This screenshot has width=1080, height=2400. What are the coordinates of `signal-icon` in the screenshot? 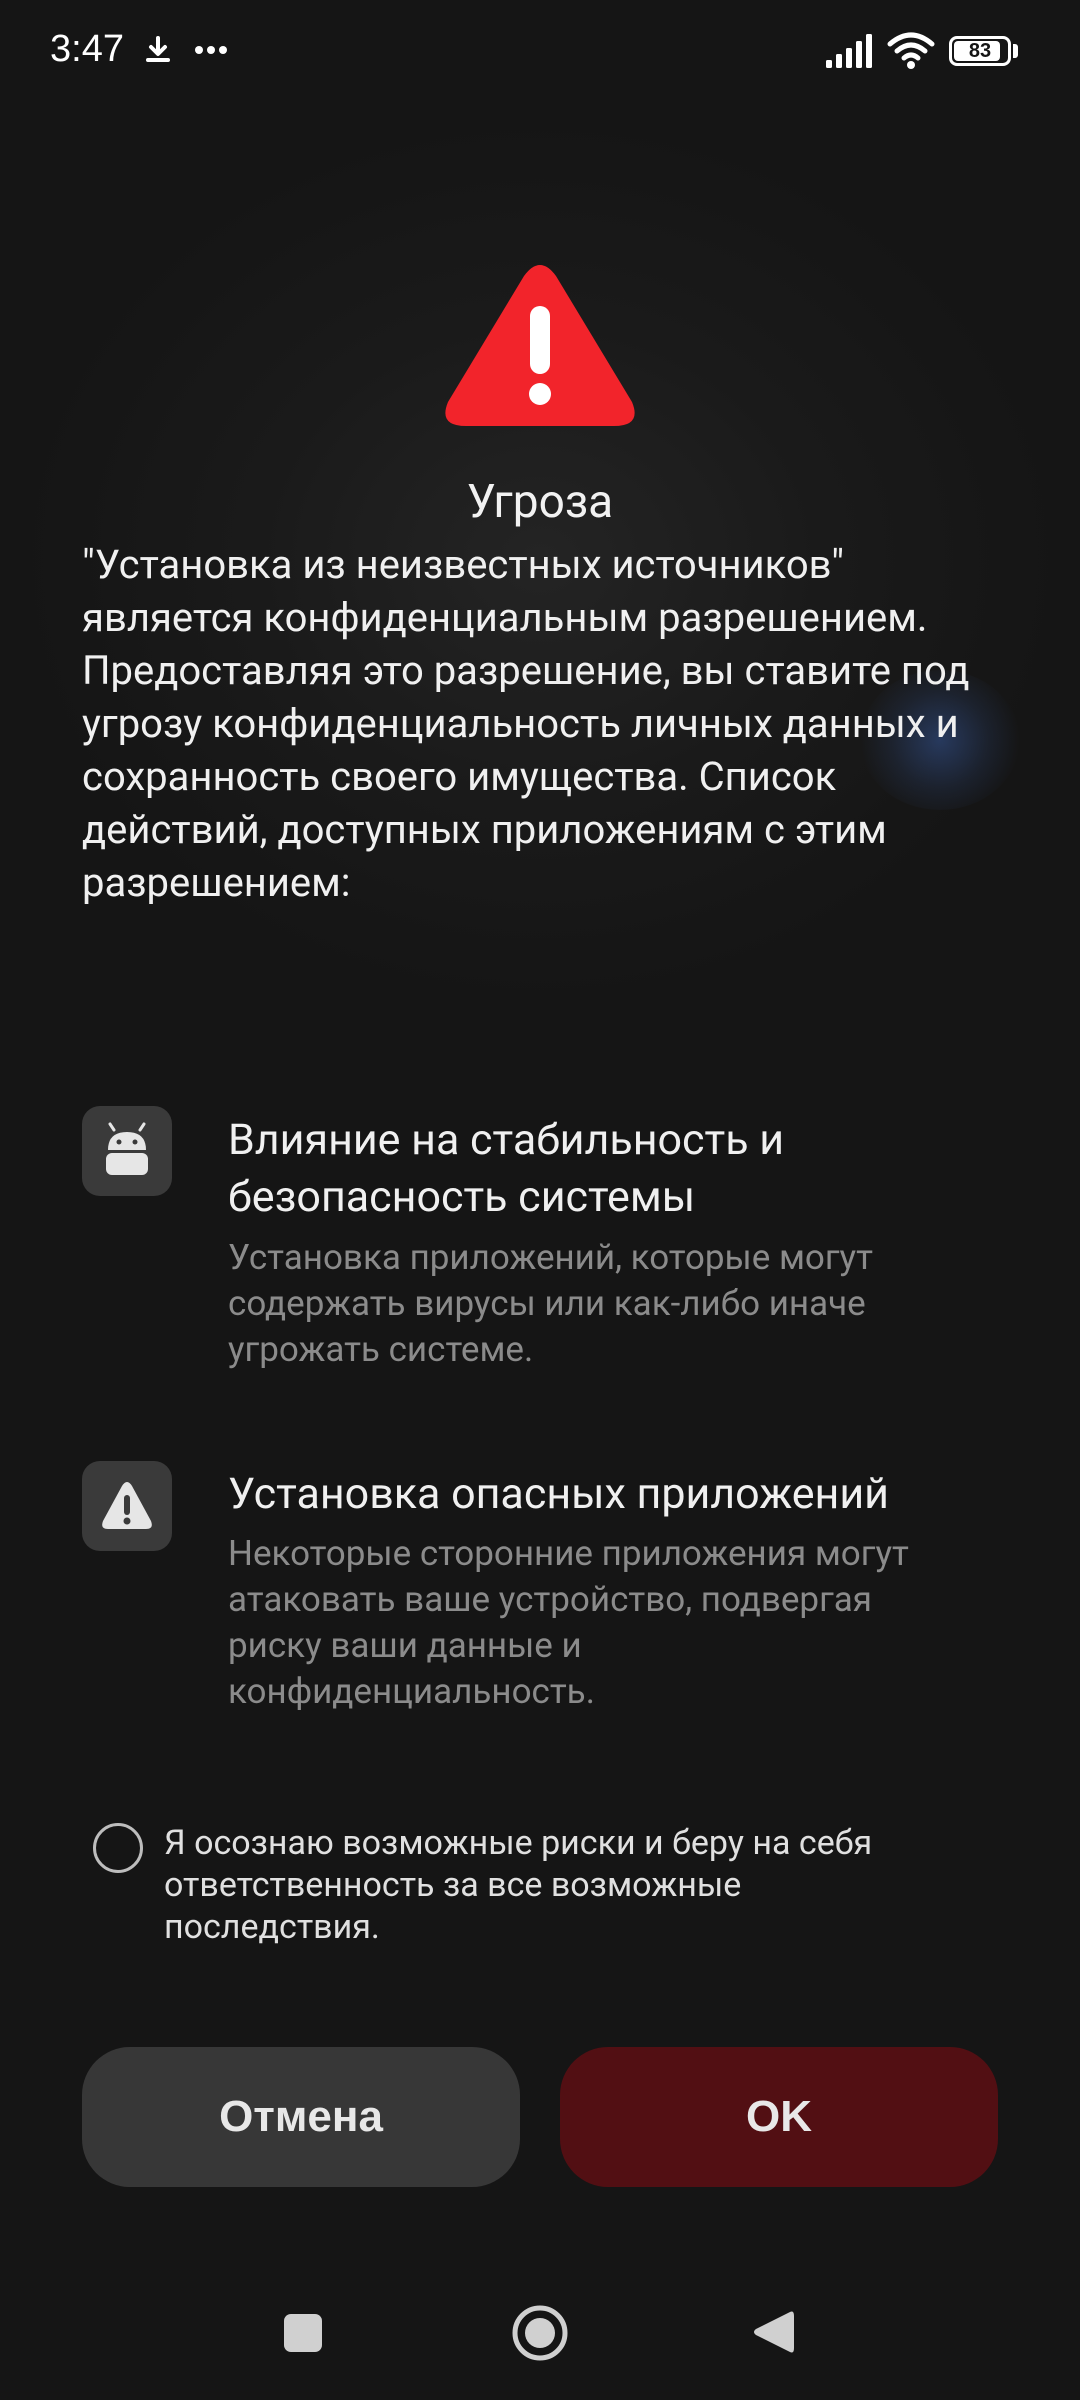 It's located at (849, 51).